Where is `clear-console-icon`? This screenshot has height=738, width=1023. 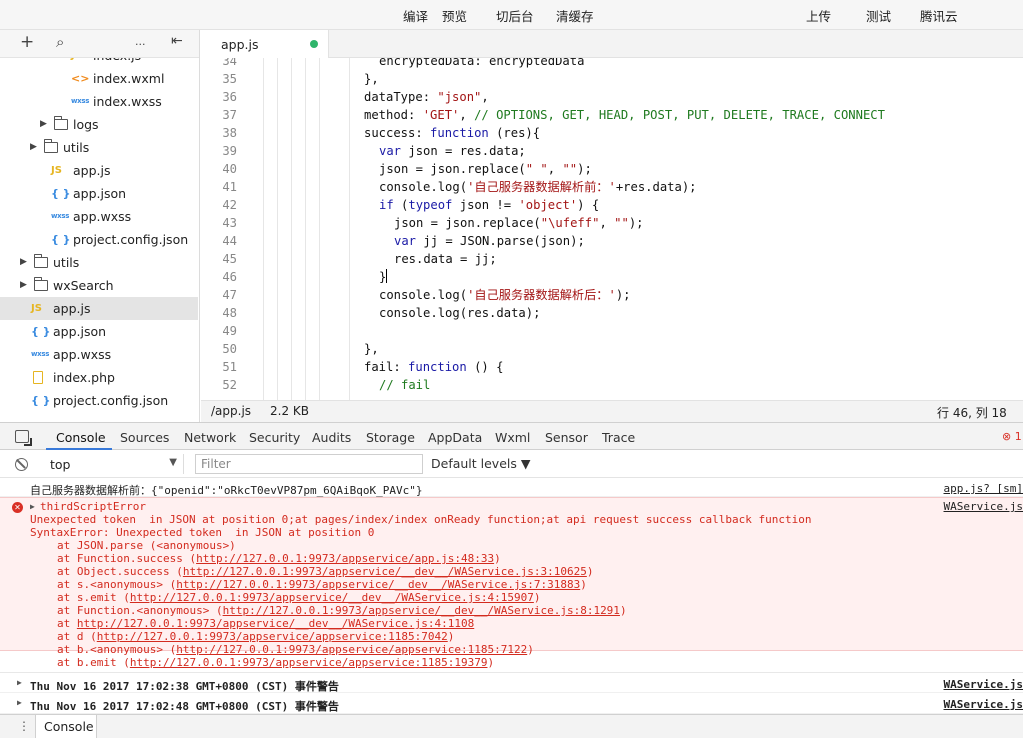
clear-console-icon is located at coordinates (21, 464).